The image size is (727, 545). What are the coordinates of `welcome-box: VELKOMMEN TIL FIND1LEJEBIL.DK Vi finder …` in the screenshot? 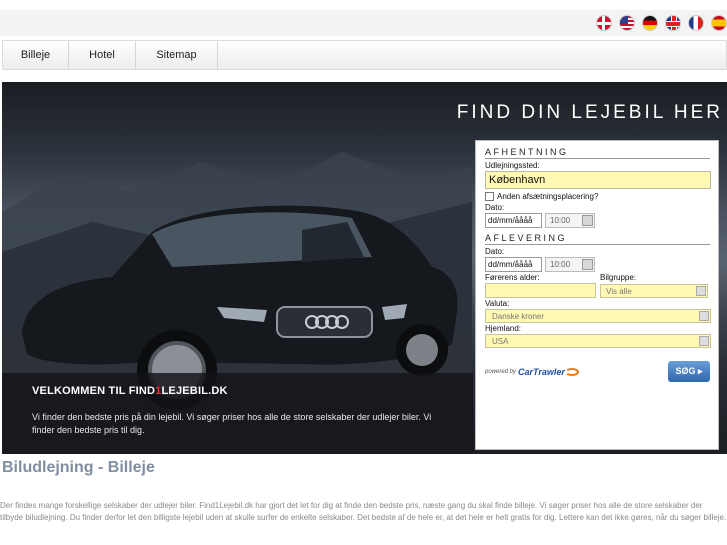 It's located at (237, 413).